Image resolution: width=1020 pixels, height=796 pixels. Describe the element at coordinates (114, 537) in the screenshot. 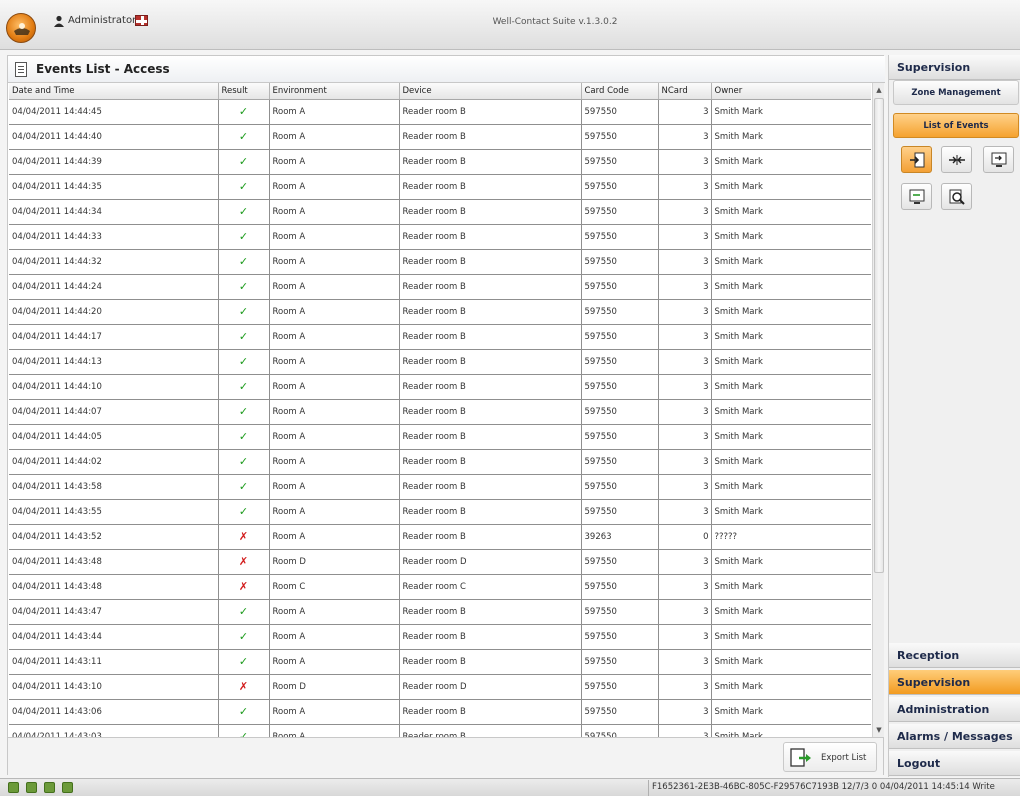

I see `cell-datetime: 04/04/2011 14:43:52` at that location.